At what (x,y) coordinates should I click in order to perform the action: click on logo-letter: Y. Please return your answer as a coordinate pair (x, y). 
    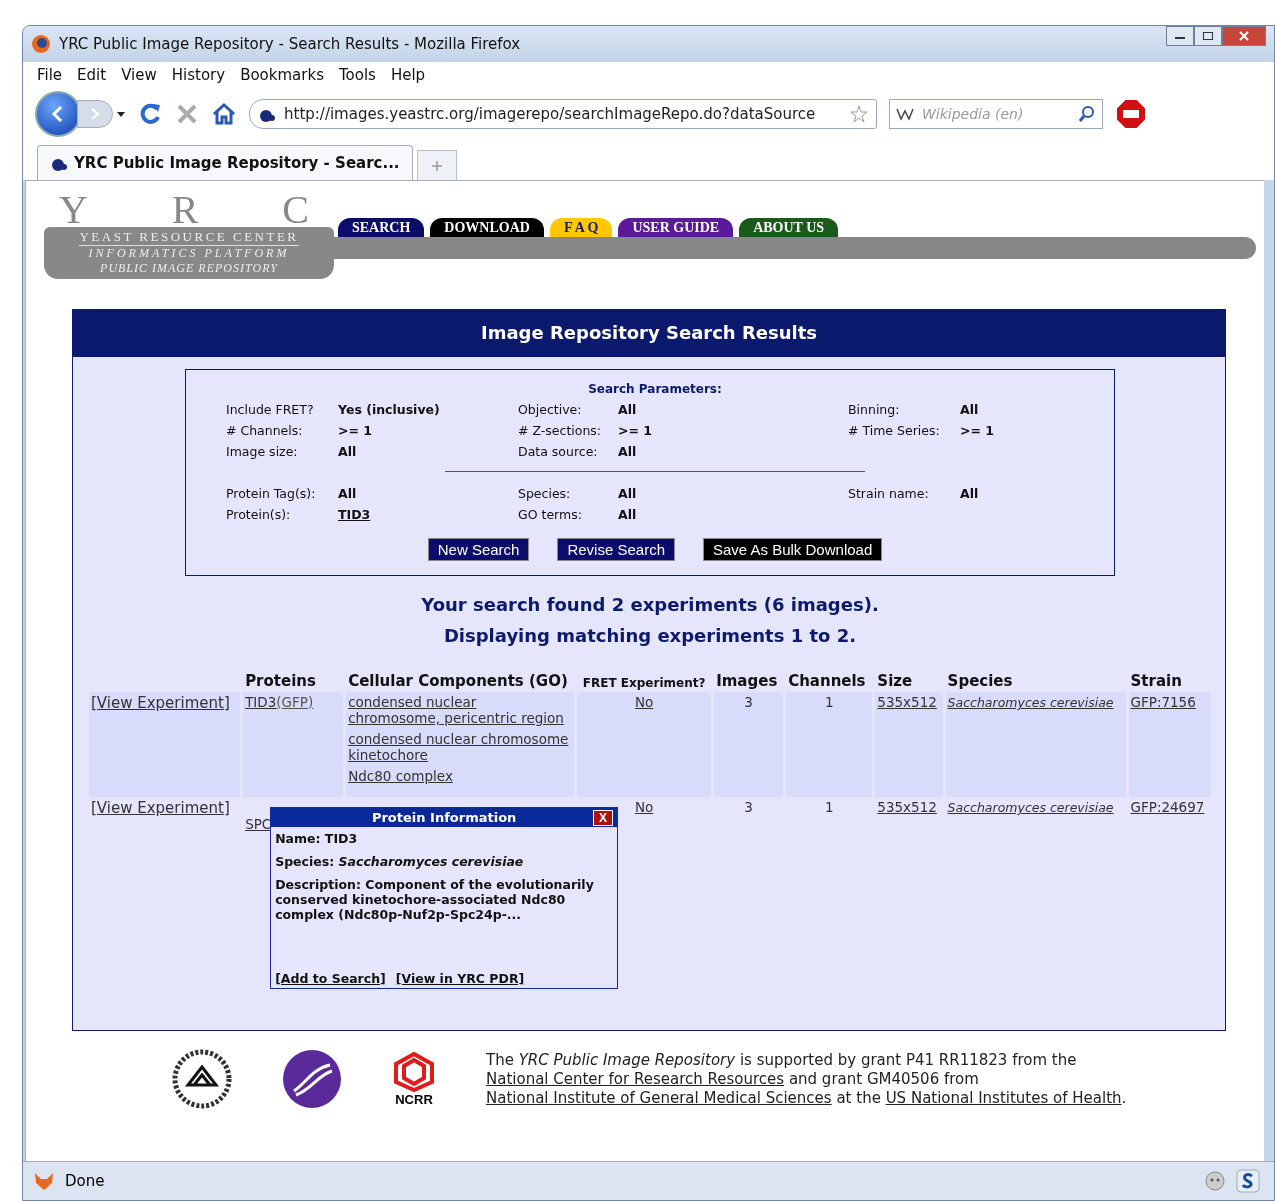
    Looking at the image, I should click on (73, 210).